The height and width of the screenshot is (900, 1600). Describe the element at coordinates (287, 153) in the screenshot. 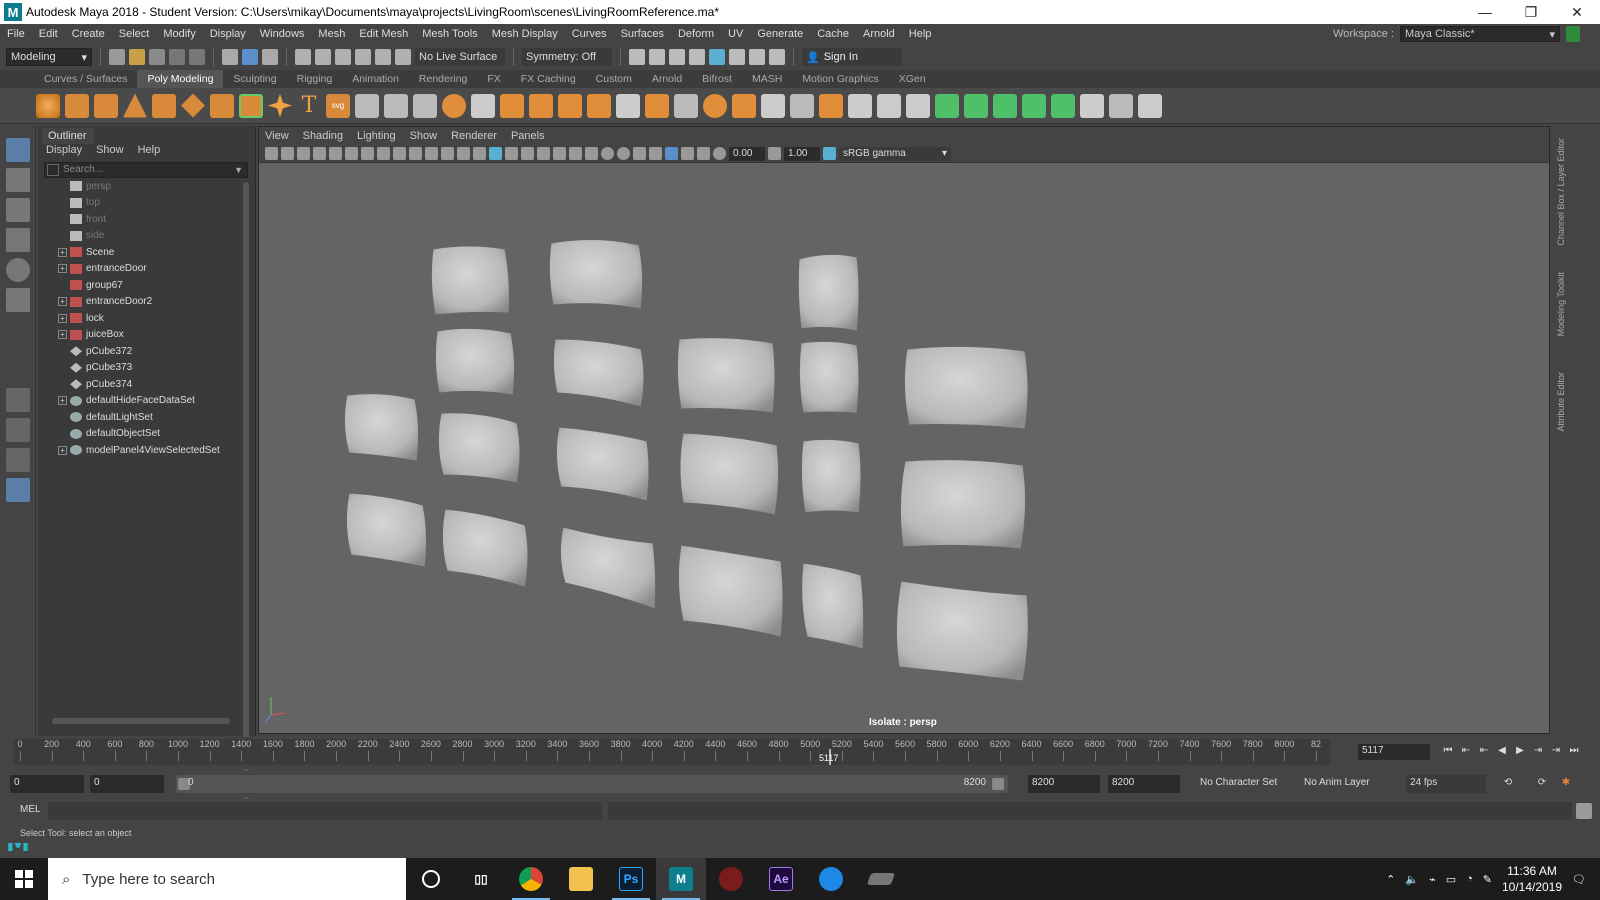

I see `camera-attributes-icon` at that location.